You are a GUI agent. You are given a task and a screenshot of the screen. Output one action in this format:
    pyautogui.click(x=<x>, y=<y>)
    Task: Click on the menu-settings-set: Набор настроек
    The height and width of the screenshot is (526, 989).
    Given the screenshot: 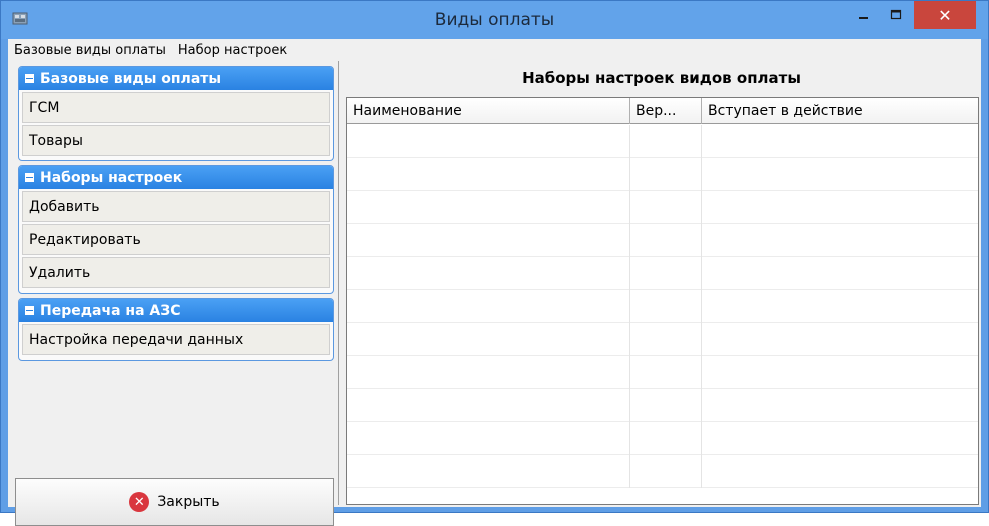 What is the action you would take?
    pyautogui.click(x=232, y=50)
    